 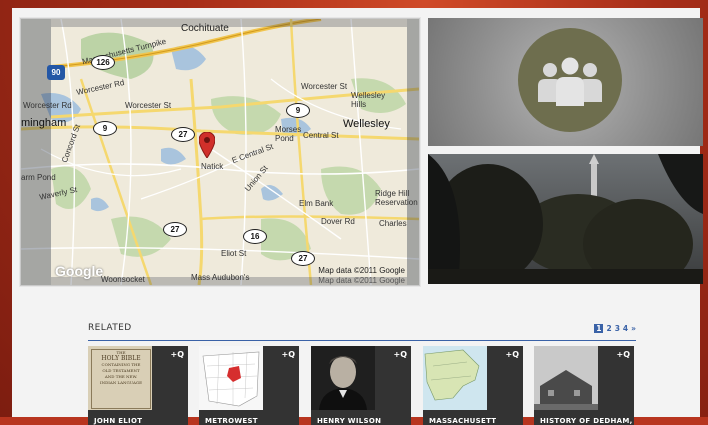 What do you see at coordinates (349, 421) in the screenshot?
I see `card-label: HENRY WILSON` at bounding box center [349, 421].